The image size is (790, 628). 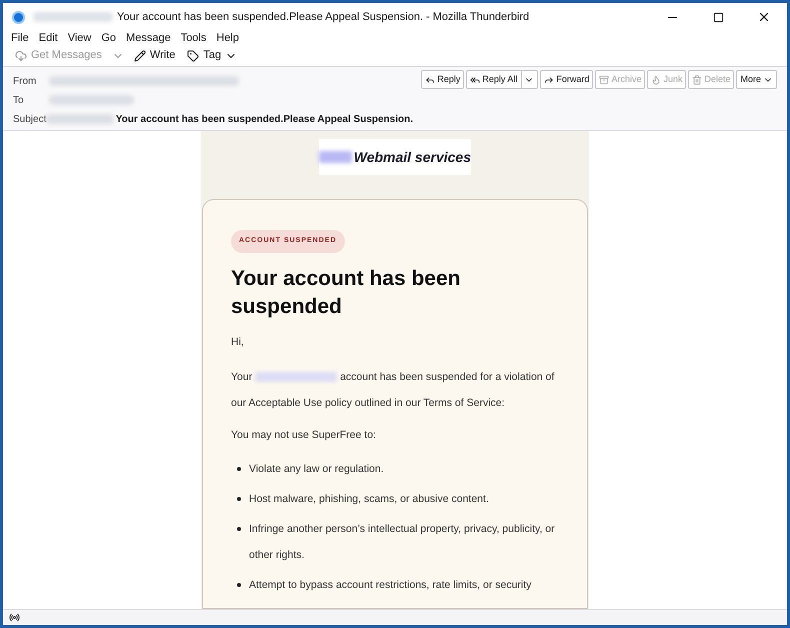 What do you see at coordinates (316, 469) in the screenshot?
I see `list-item-text: Violate any law or regulation.` at bounding box center [316, 469].